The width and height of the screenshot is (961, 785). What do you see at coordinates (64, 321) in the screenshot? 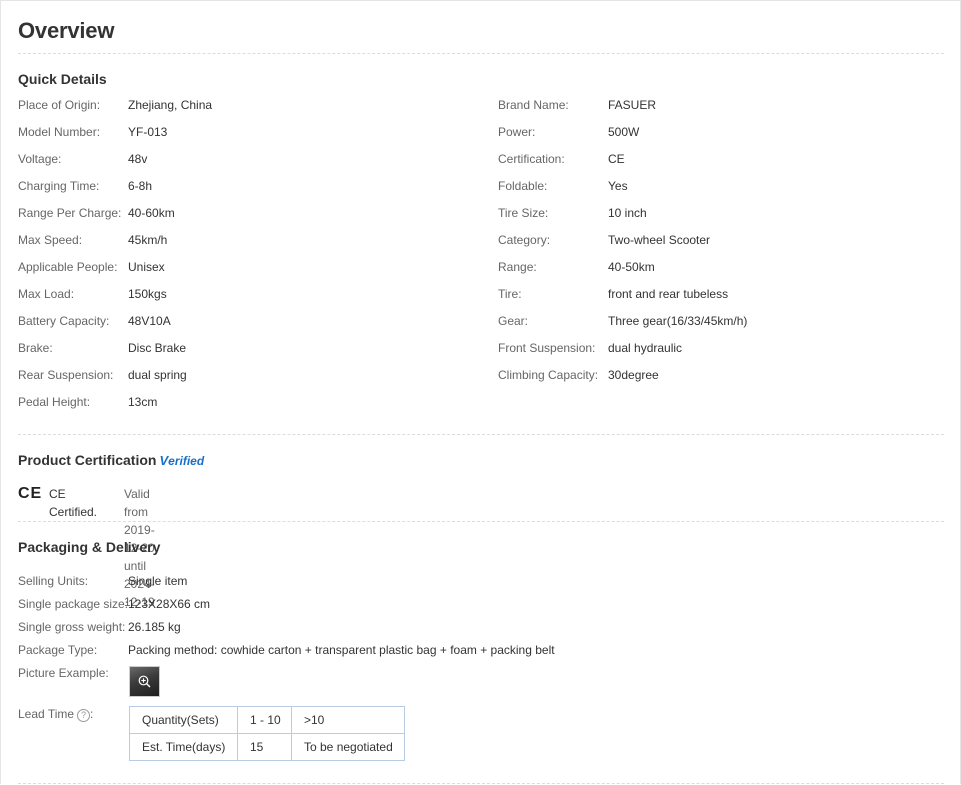
I see `detail-label: Battery Capacity:` at bounding box center [64, 321].